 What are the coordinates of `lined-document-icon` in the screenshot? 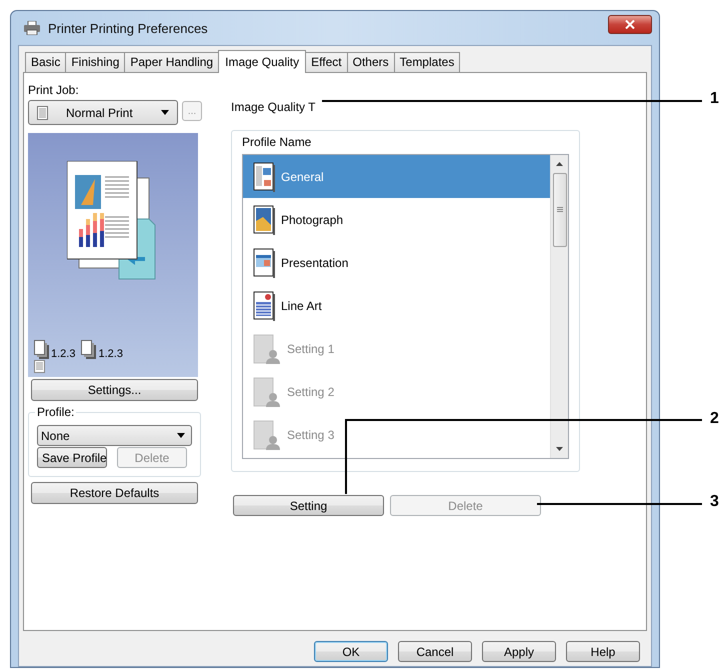 It's located at (264, 305).